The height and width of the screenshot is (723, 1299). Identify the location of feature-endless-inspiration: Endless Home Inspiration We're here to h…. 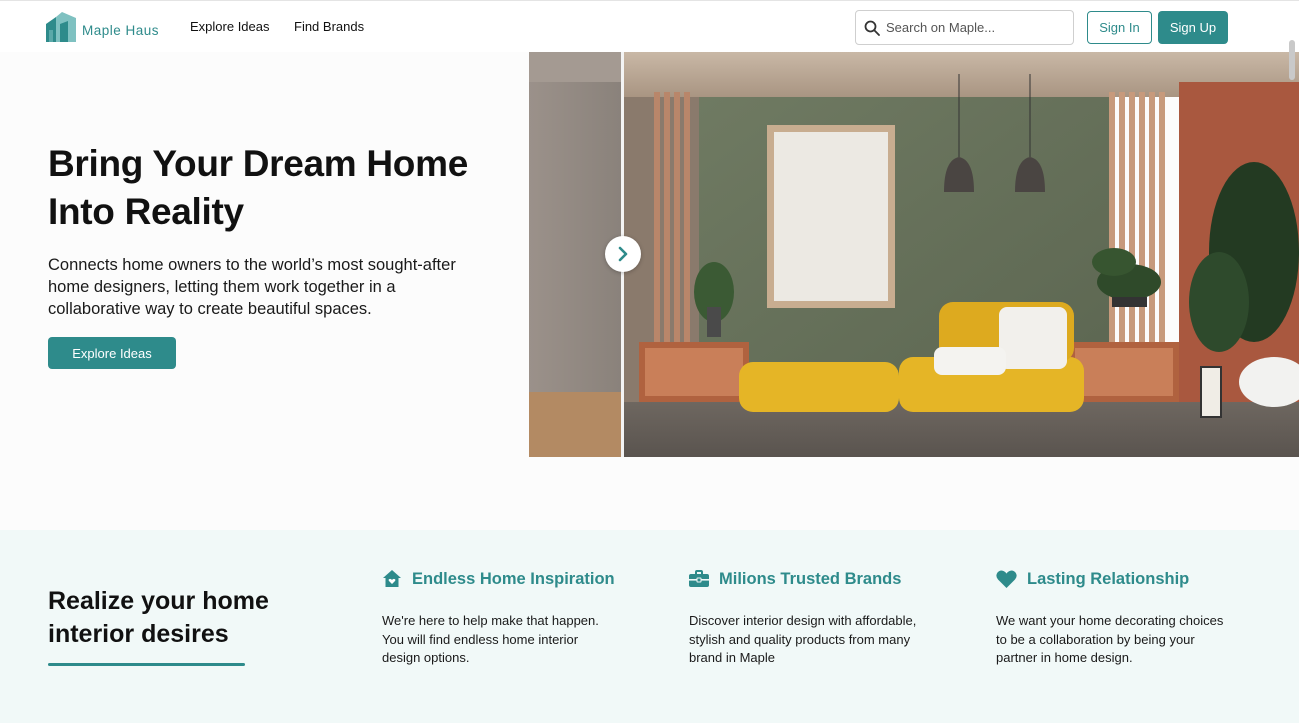
(512, 618).